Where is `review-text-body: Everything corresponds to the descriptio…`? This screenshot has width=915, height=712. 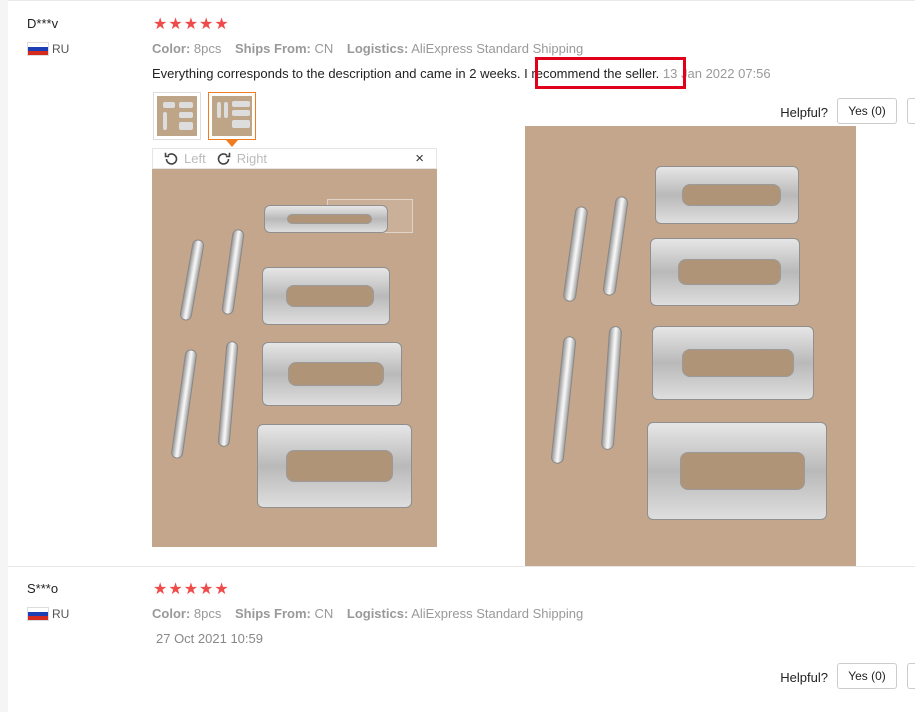 review-text-body: Everything corresponds to the descriptio… is located at coordinates (336, 73).